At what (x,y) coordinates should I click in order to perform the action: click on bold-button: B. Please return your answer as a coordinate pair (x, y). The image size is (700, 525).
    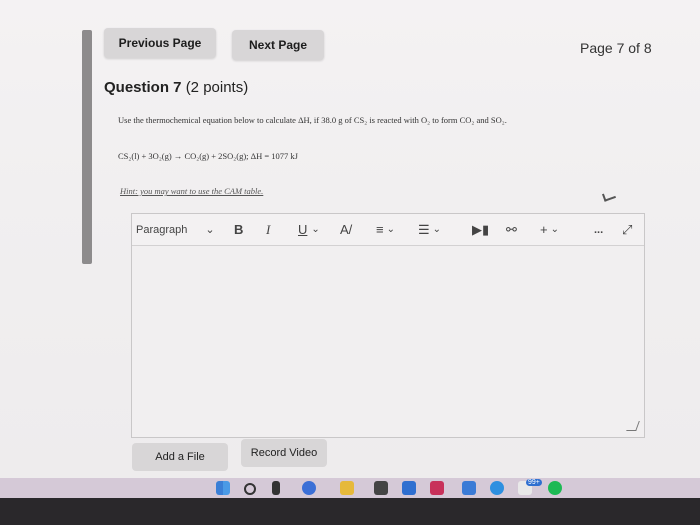
    Looking at the image, I should click on (238, 230).